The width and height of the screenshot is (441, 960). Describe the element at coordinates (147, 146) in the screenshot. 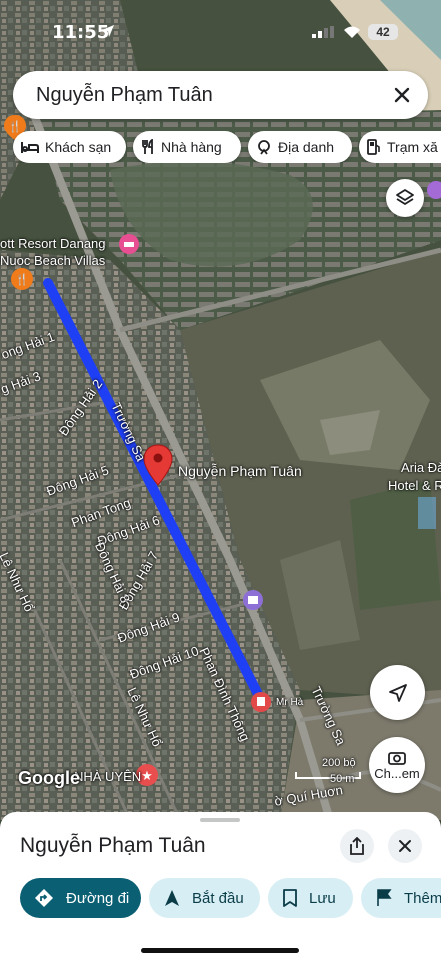

I see `restaurant-icon` at that location.